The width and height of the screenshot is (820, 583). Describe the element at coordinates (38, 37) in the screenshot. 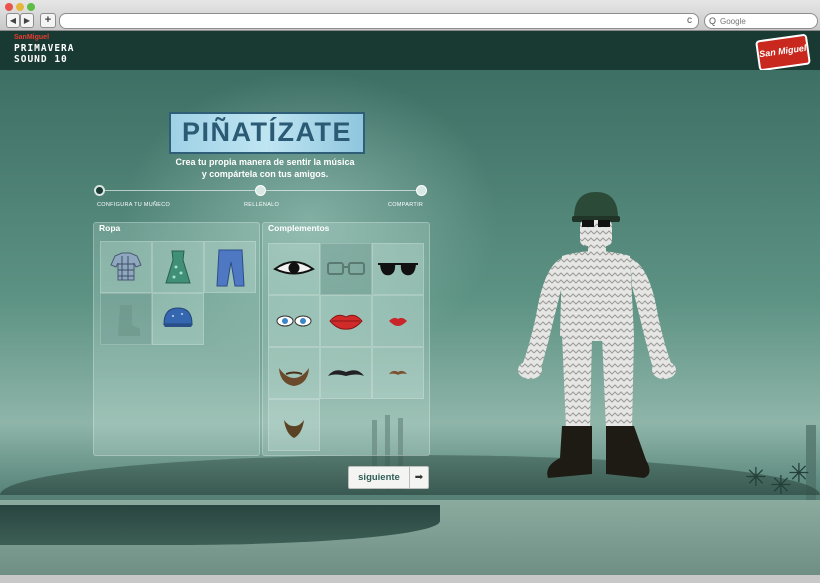

I see `sponsor-wordmark-b: Miguel` at that location.